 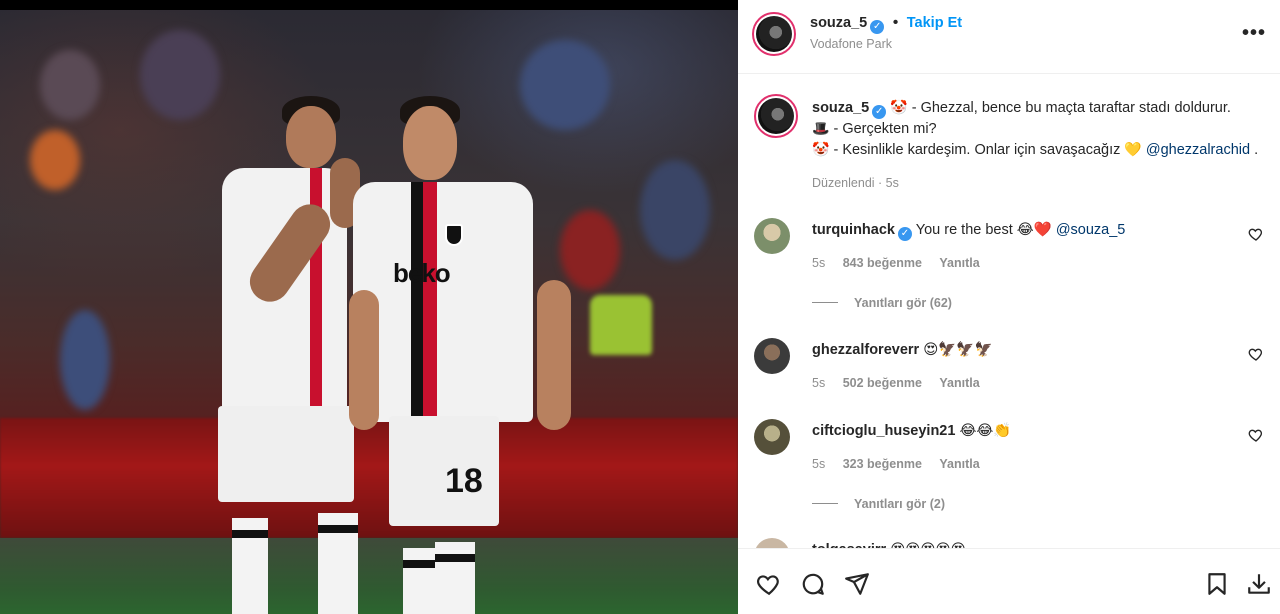 I want to click on comment-icon, so click(x=813, y=584).